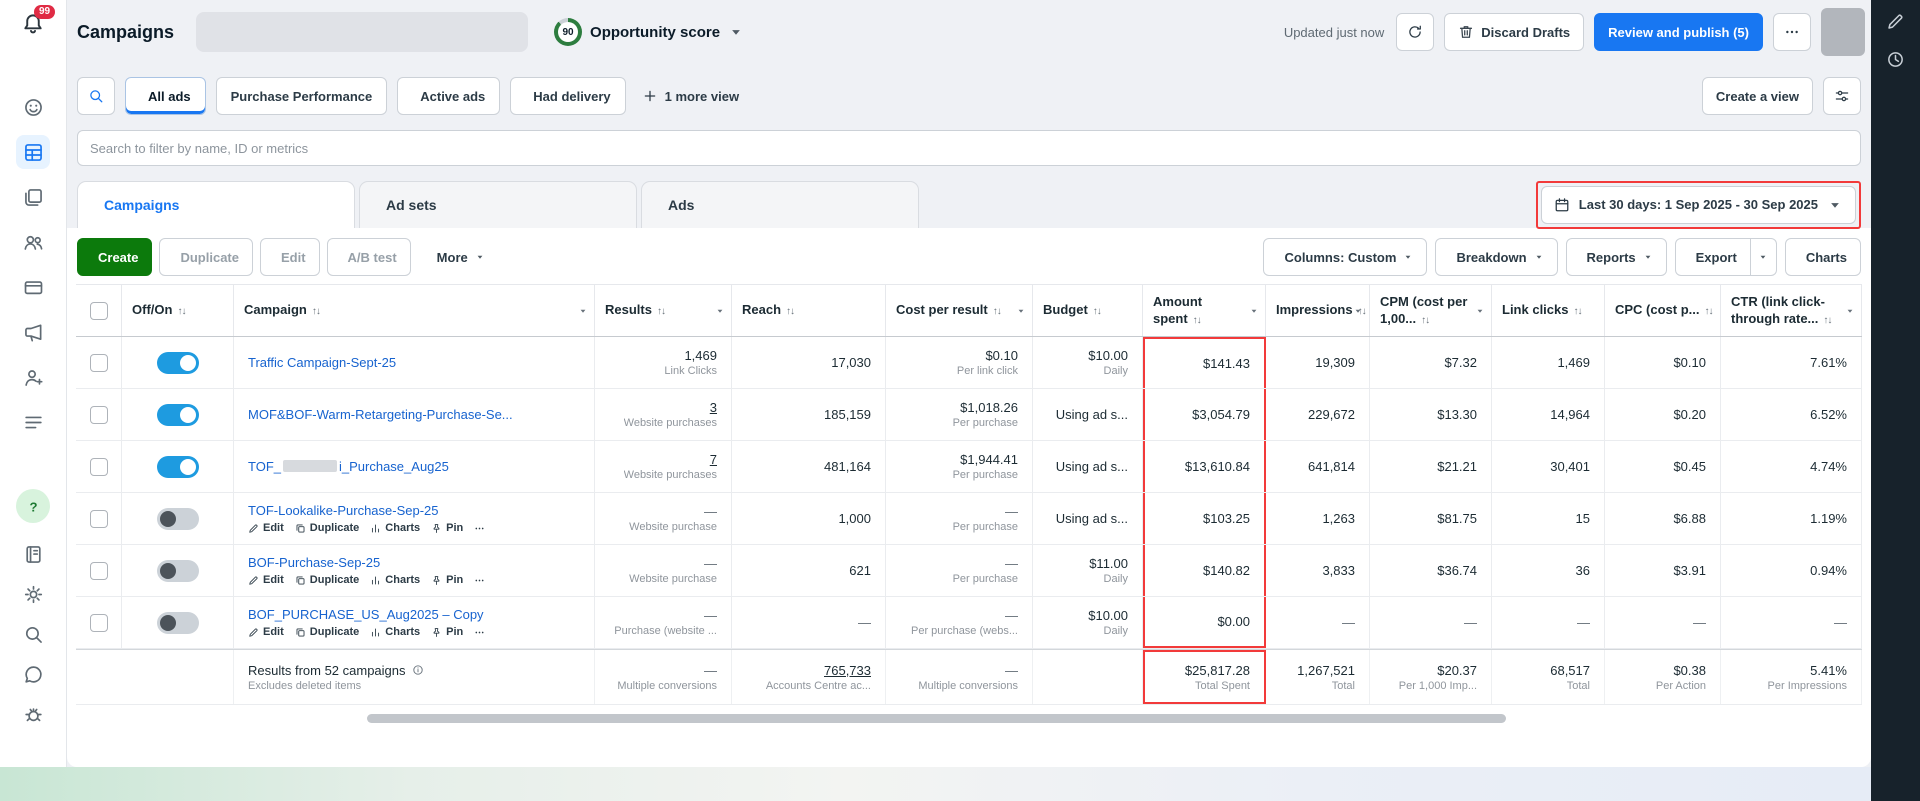  I want to click on sidebar-item-rows, so click(33, 422).